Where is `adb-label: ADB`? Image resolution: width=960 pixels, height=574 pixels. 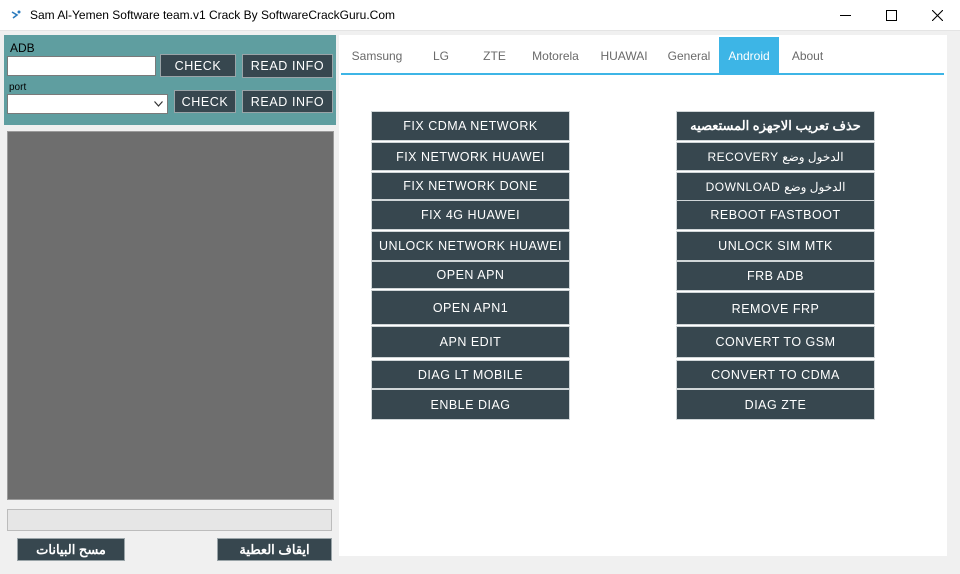
adb-label: ADB is located at coordinates (22, 48).